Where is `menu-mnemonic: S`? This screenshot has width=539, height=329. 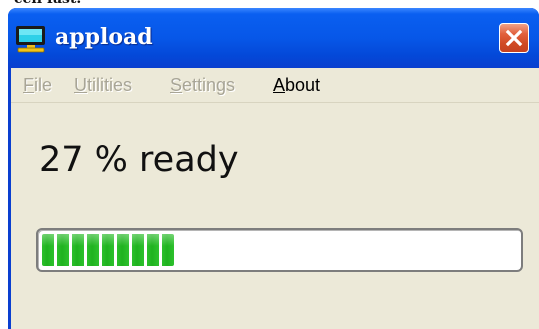
menu-mnemonic: S is located at coordinates (176, 85).